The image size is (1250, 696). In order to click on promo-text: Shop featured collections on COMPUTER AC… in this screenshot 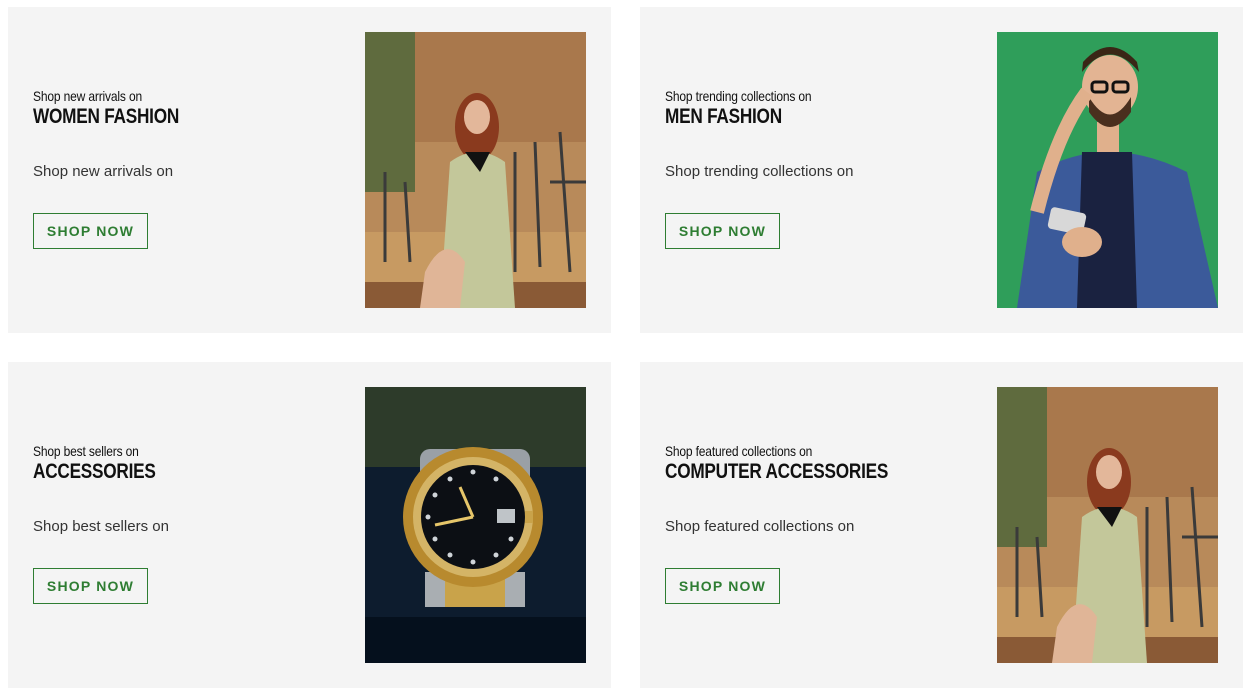, I will do `click(815, 489)`.